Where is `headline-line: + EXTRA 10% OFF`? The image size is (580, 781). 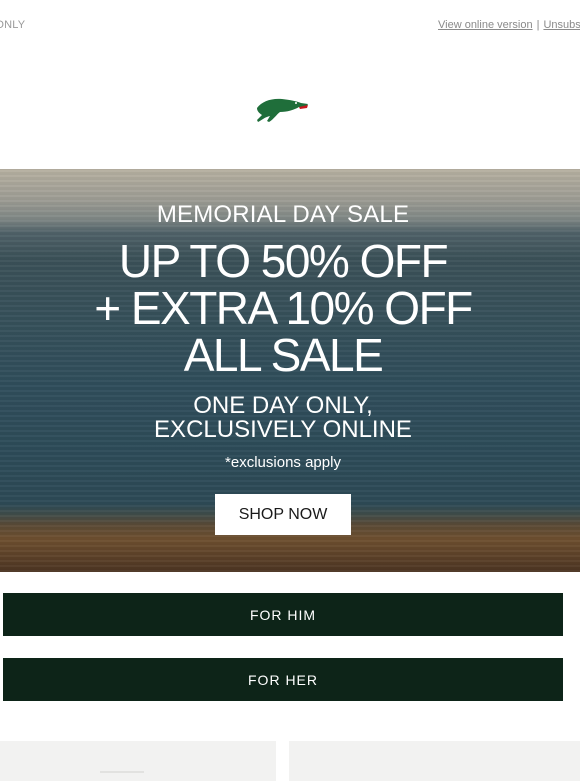 headline-line: + EXTRA 10% OFF is located at coordinates (283, 308).